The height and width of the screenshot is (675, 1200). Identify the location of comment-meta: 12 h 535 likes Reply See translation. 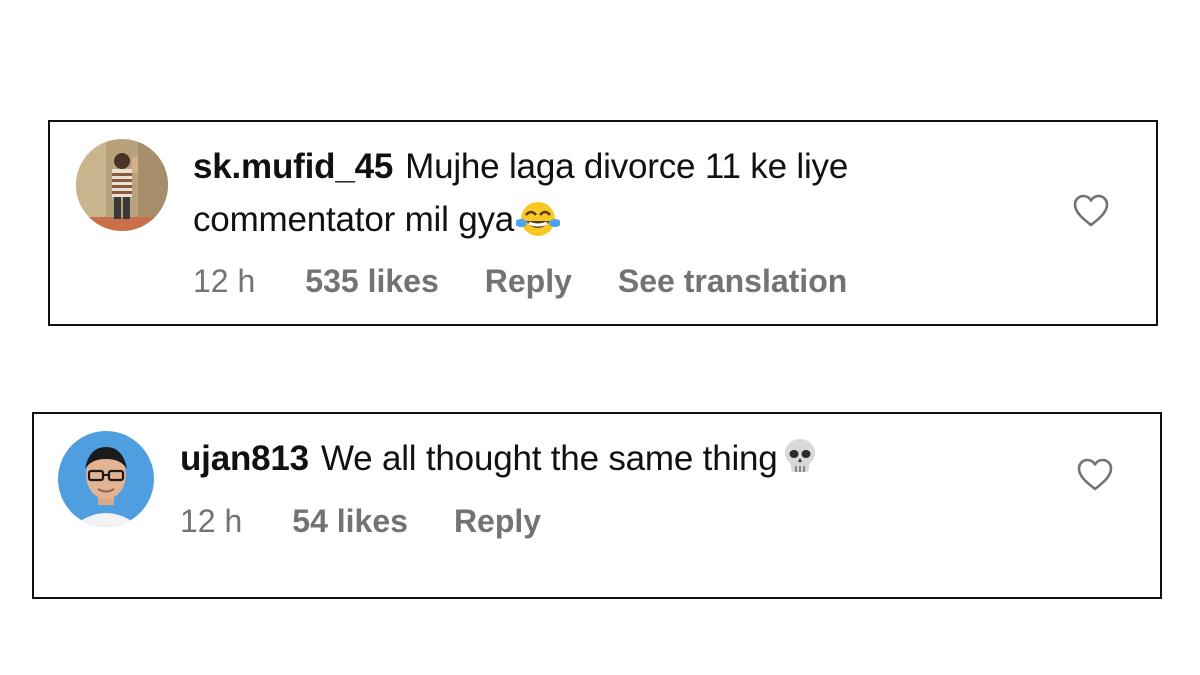
(543, 281).